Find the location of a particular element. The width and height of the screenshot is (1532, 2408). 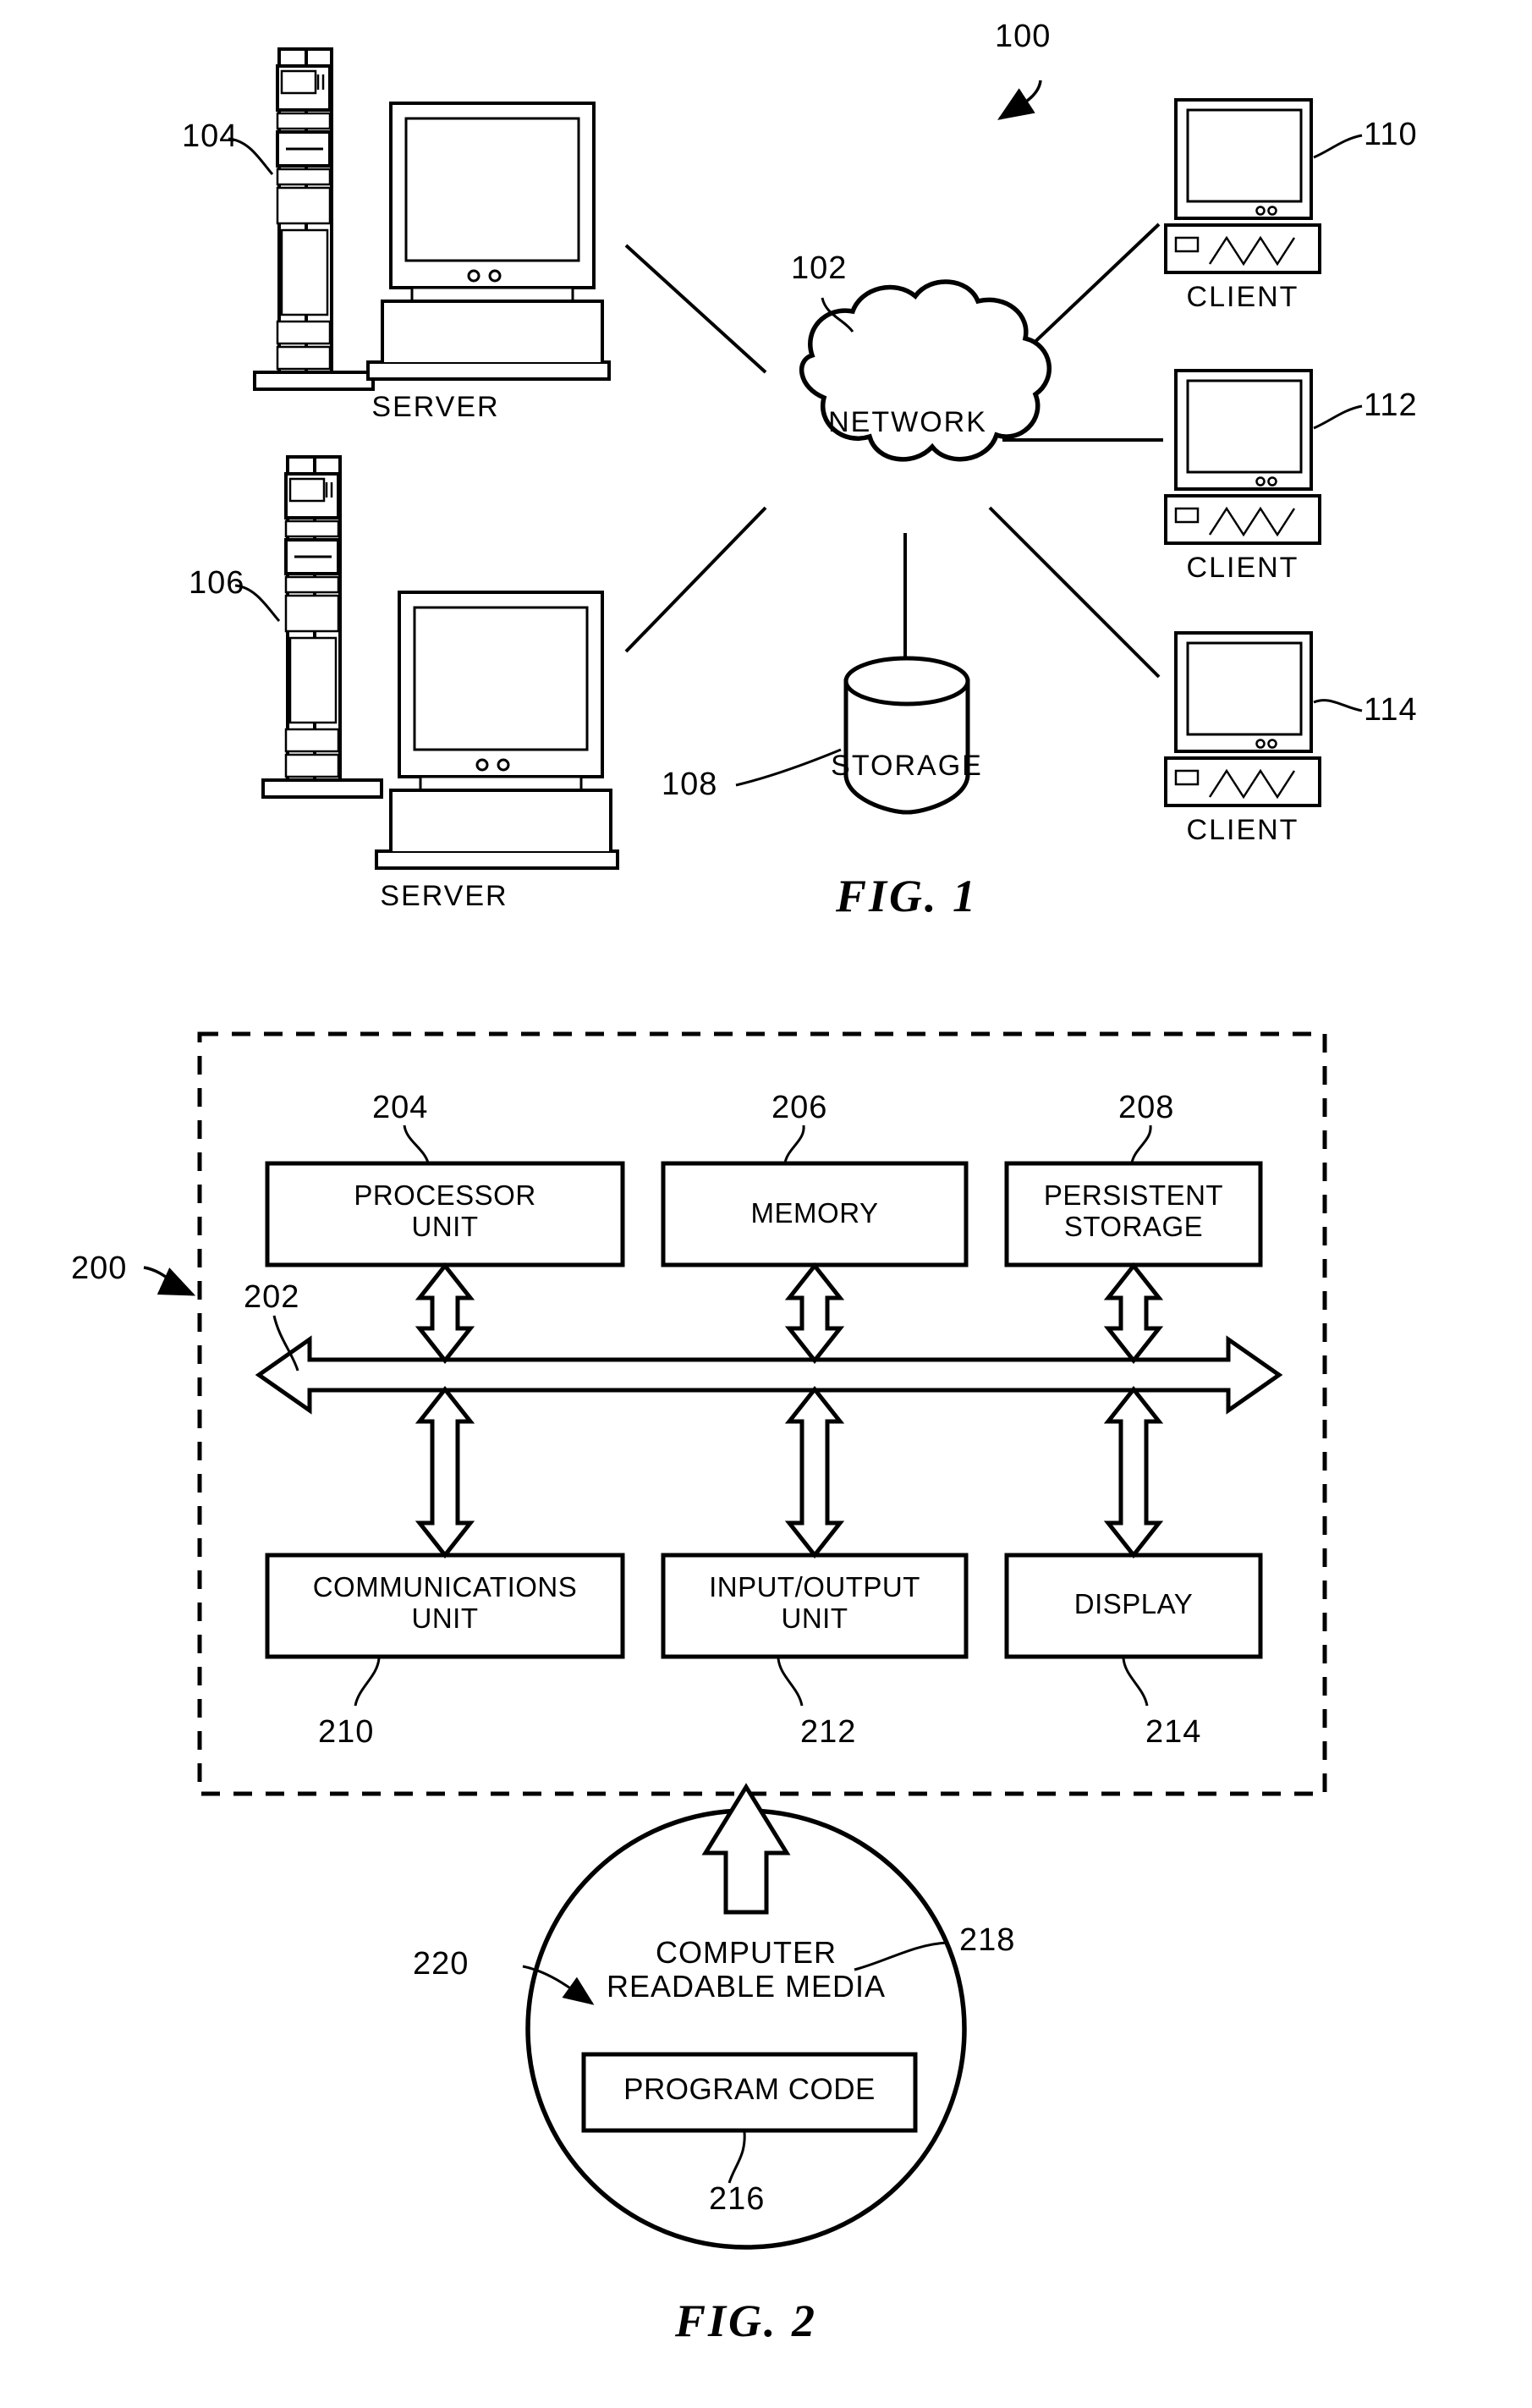

server-104-monitor is located at coordinates (488, 241).